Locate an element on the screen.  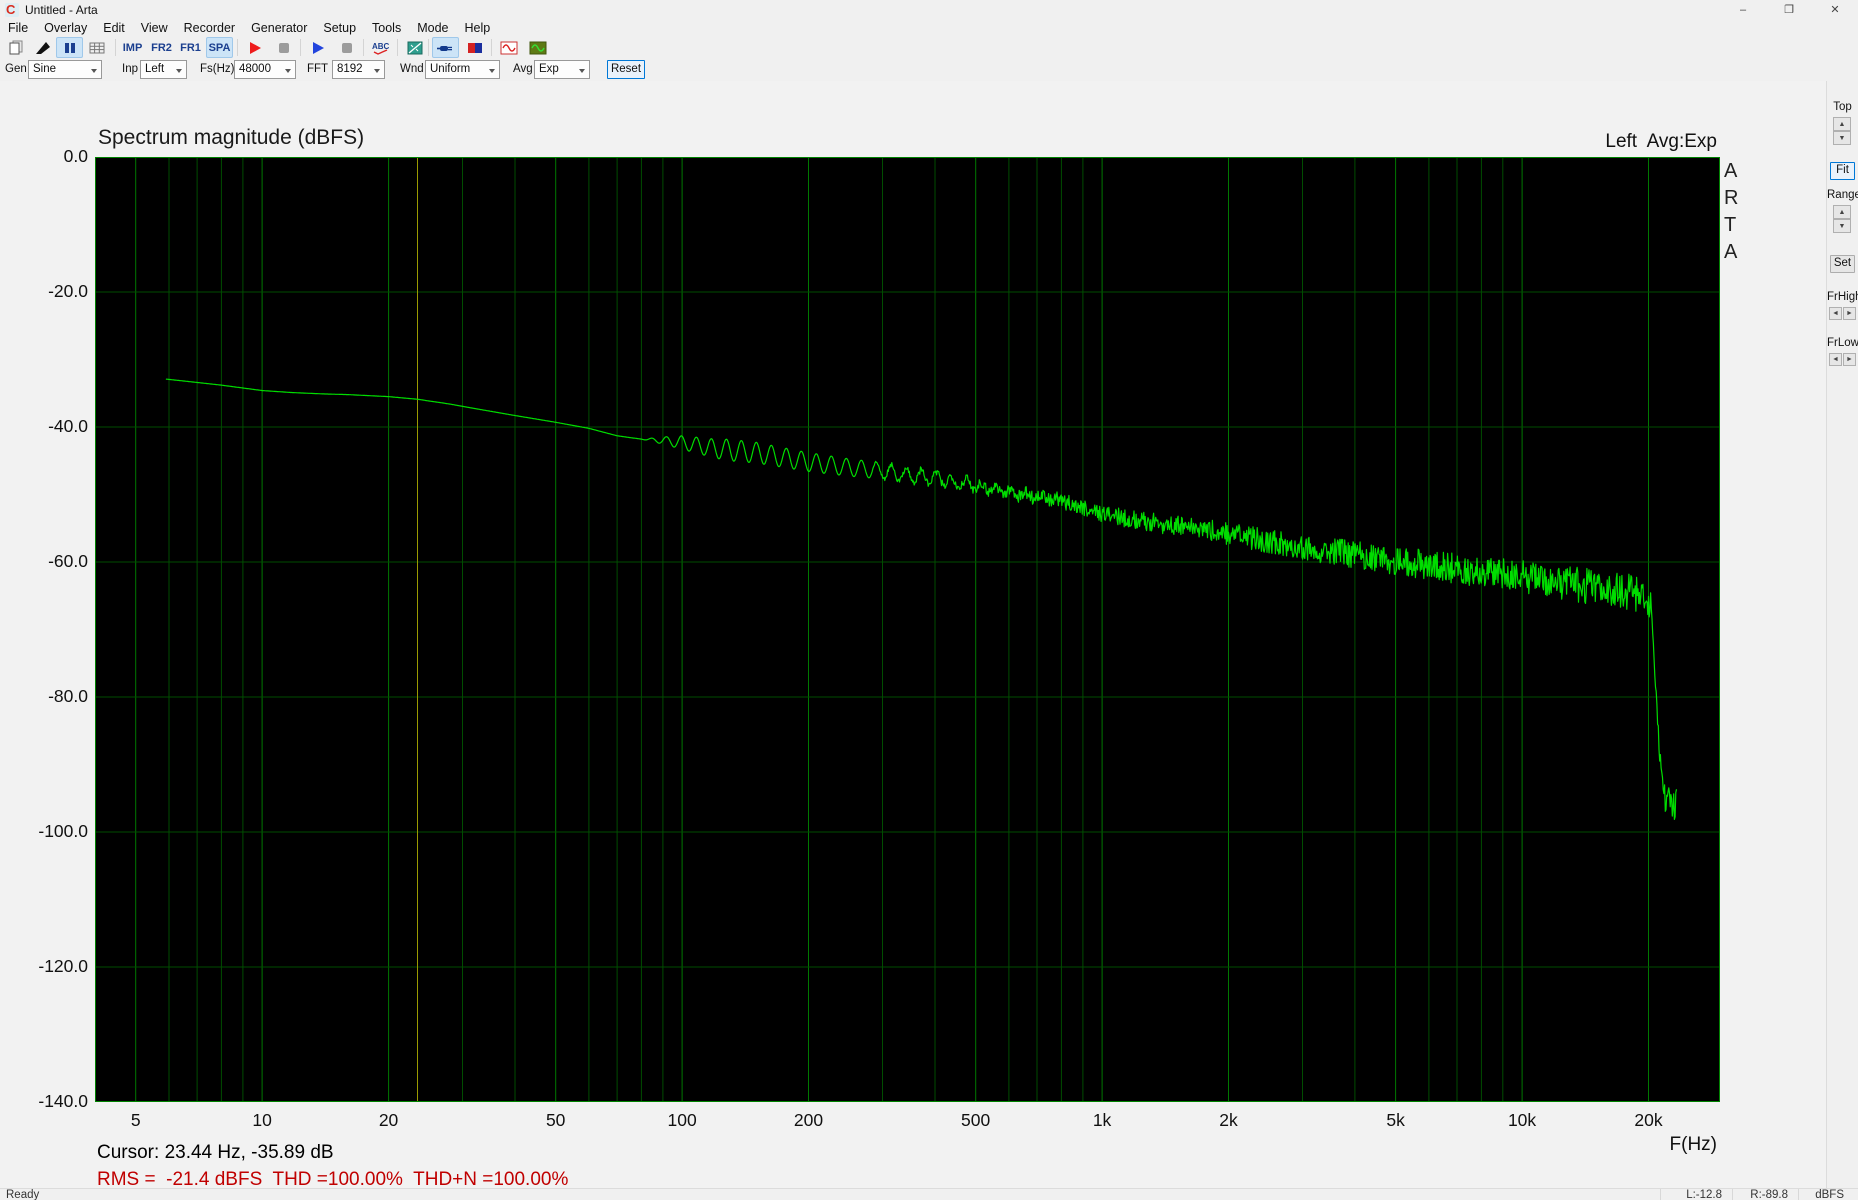
x-axis-tick-label: 100 is located at coordinates (682, 1120).